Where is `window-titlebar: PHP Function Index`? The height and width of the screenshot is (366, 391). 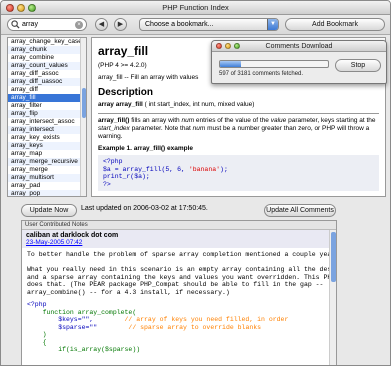 window-titlebar: PHP Function Index is located at coordinates (195, 8).